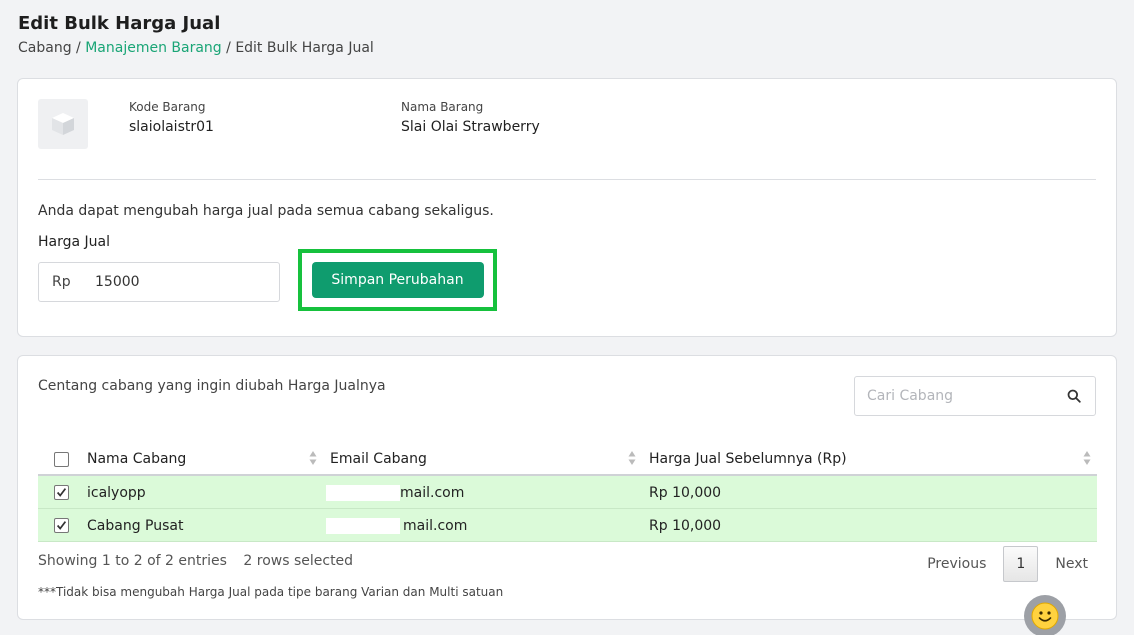 This screenshot has height=635, width=1134. What do you see at coordinates (116, 493) in the screenshot?
I see `branch-name: icalyopp` at bounding box center [116, 493].